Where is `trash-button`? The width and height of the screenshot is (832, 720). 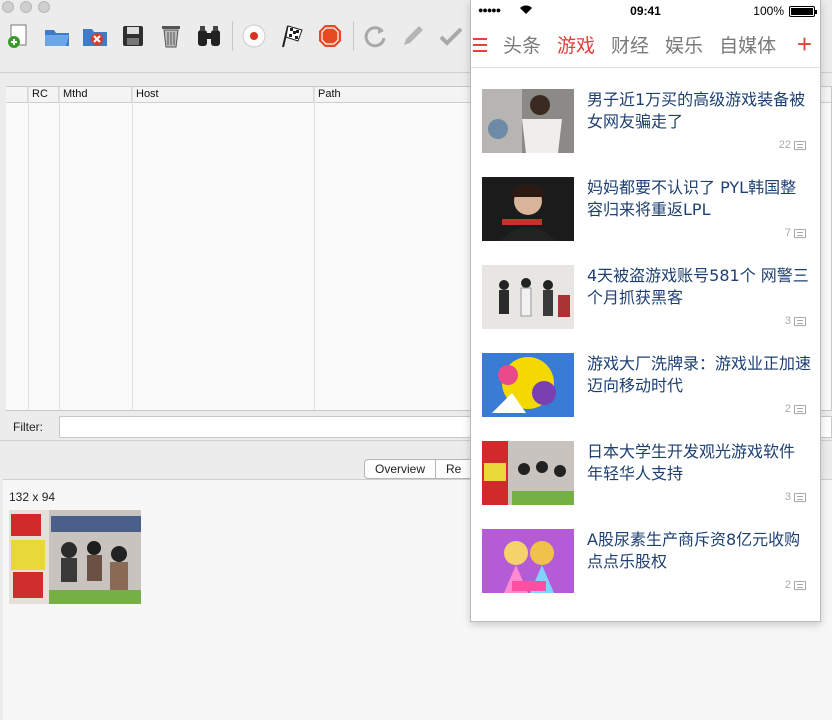
trash-button is located at coordinates (171, 36).